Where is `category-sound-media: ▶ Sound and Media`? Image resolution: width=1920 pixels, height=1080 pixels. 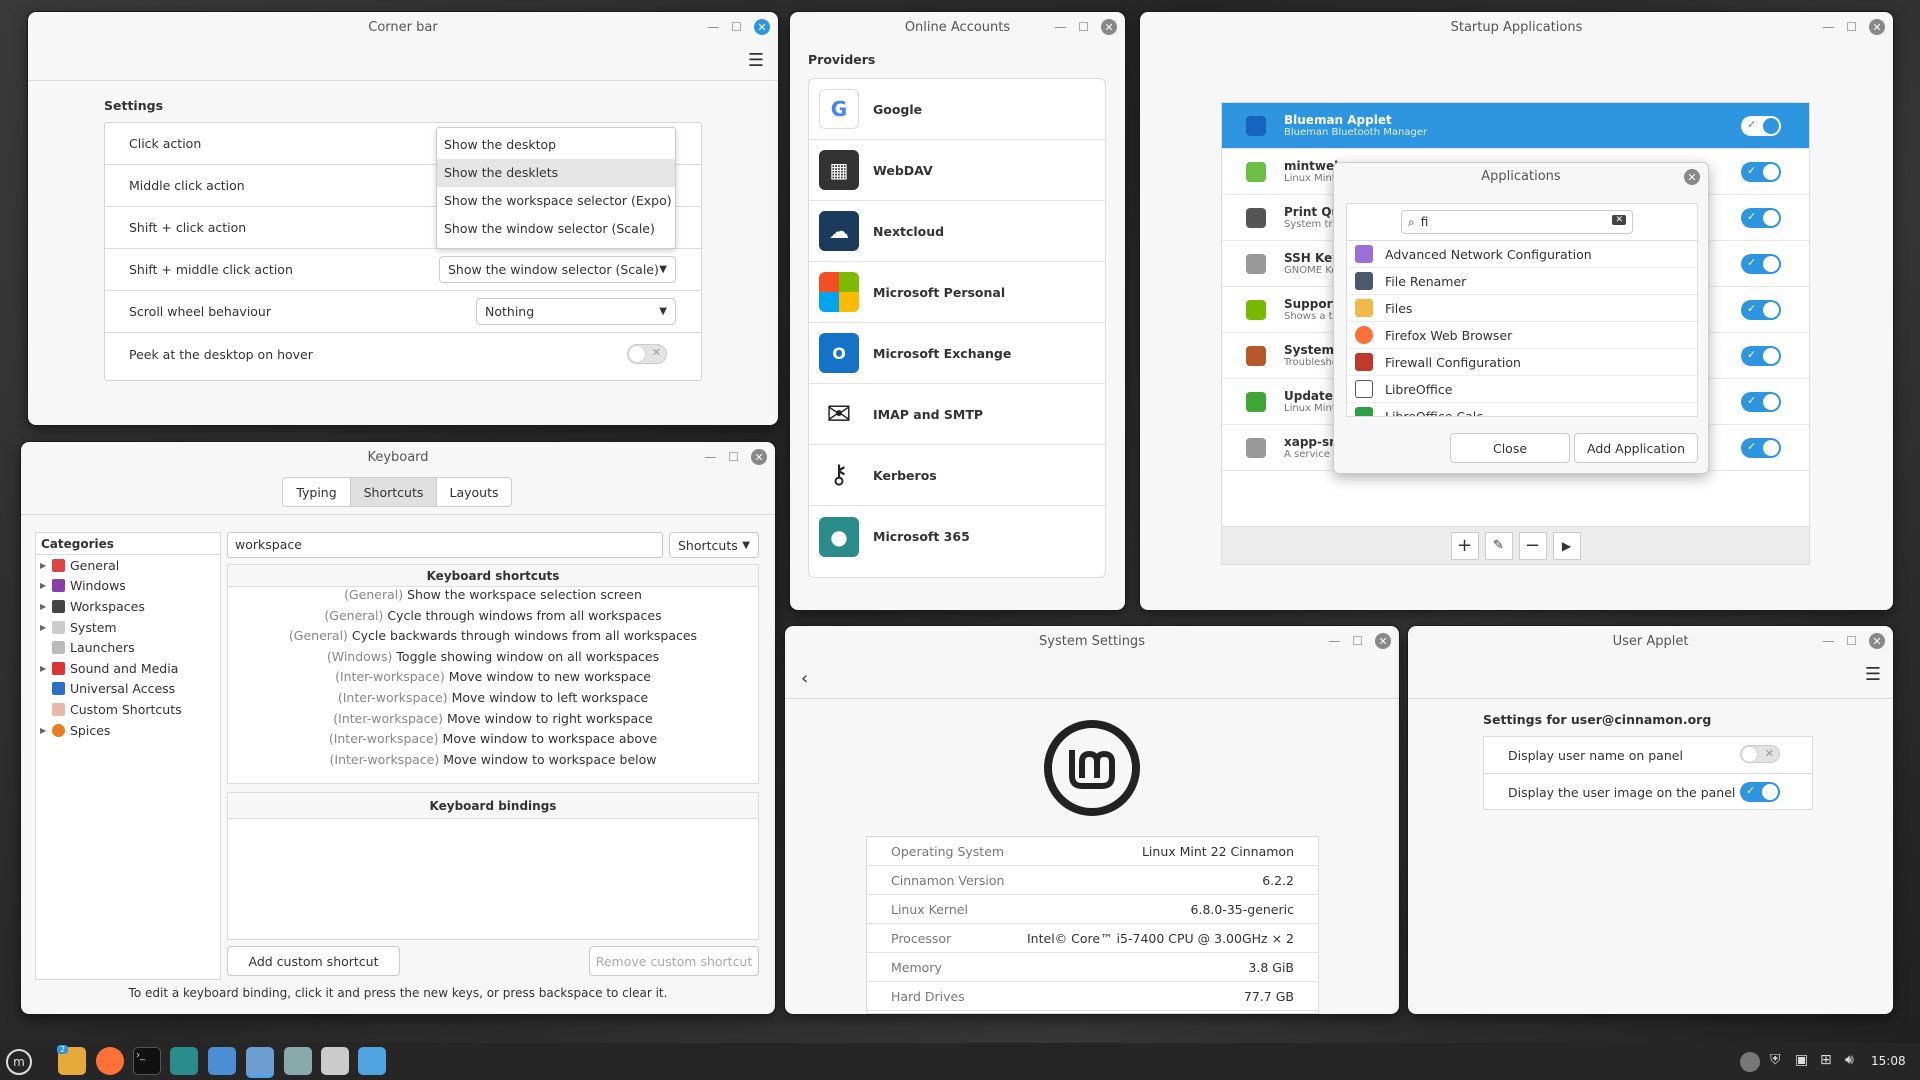
category-sound-media: ▶ Sound and Media is located at coordinates (128, 668).